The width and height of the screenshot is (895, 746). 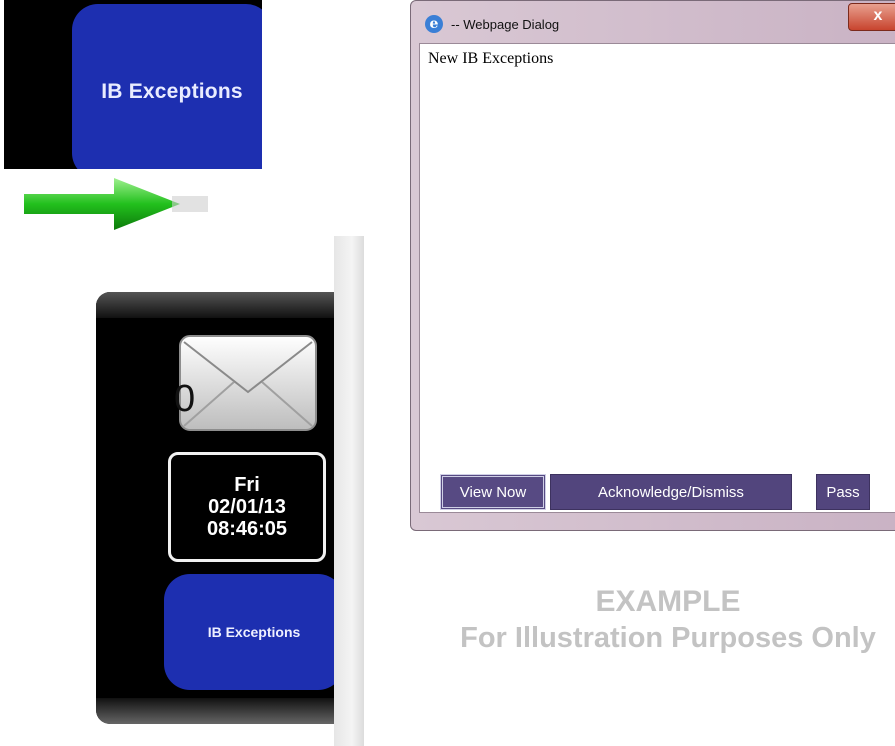 What do you see at coordinates (167, 86) in the screenshot?
I see `ib-exceptions-button-zoomed: IB Exceptions` at bounding box center [167, 86].